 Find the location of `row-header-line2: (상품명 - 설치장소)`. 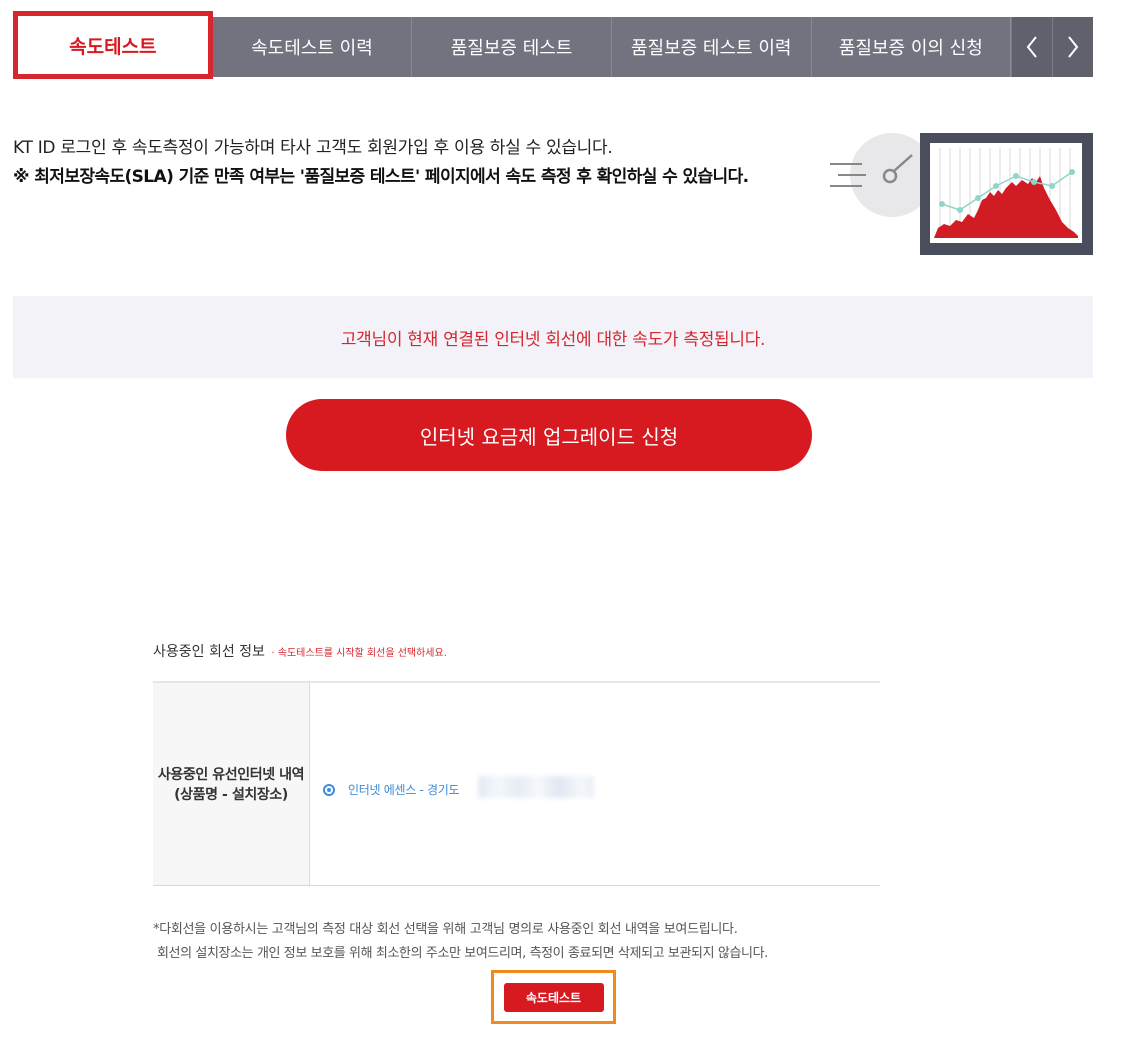

row-header-line2: (상품명 - 설치장소) is located at coordinates (231, 795).